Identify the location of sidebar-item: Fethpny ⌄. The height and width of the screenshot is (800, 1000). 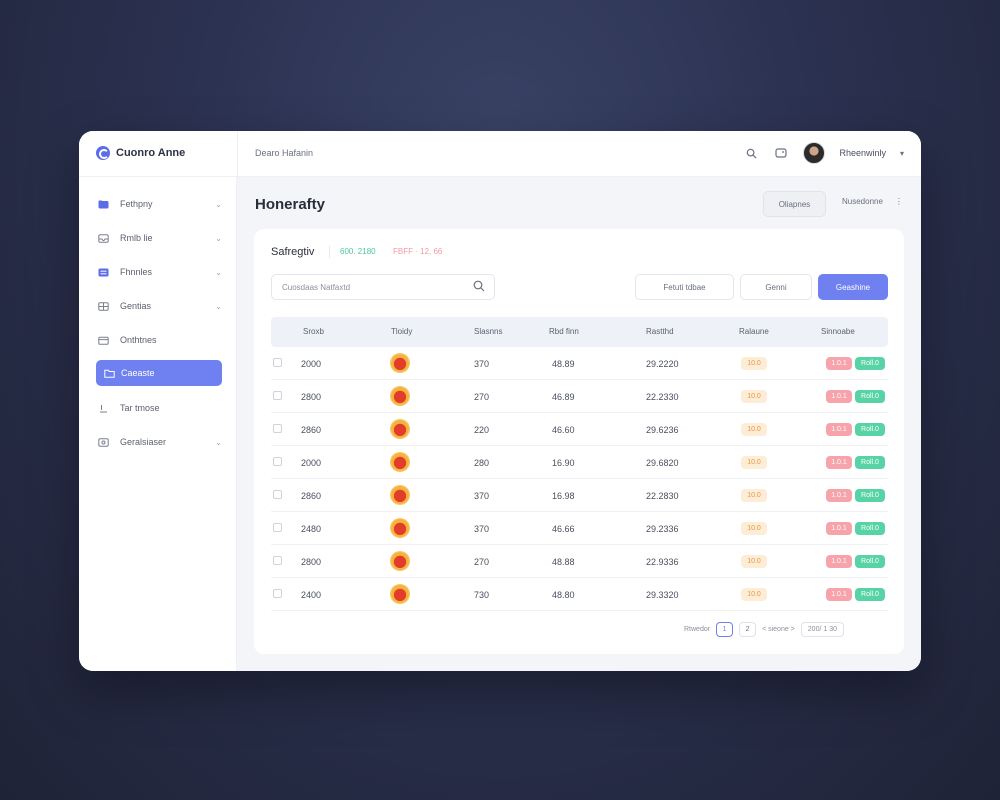
(159, 204).